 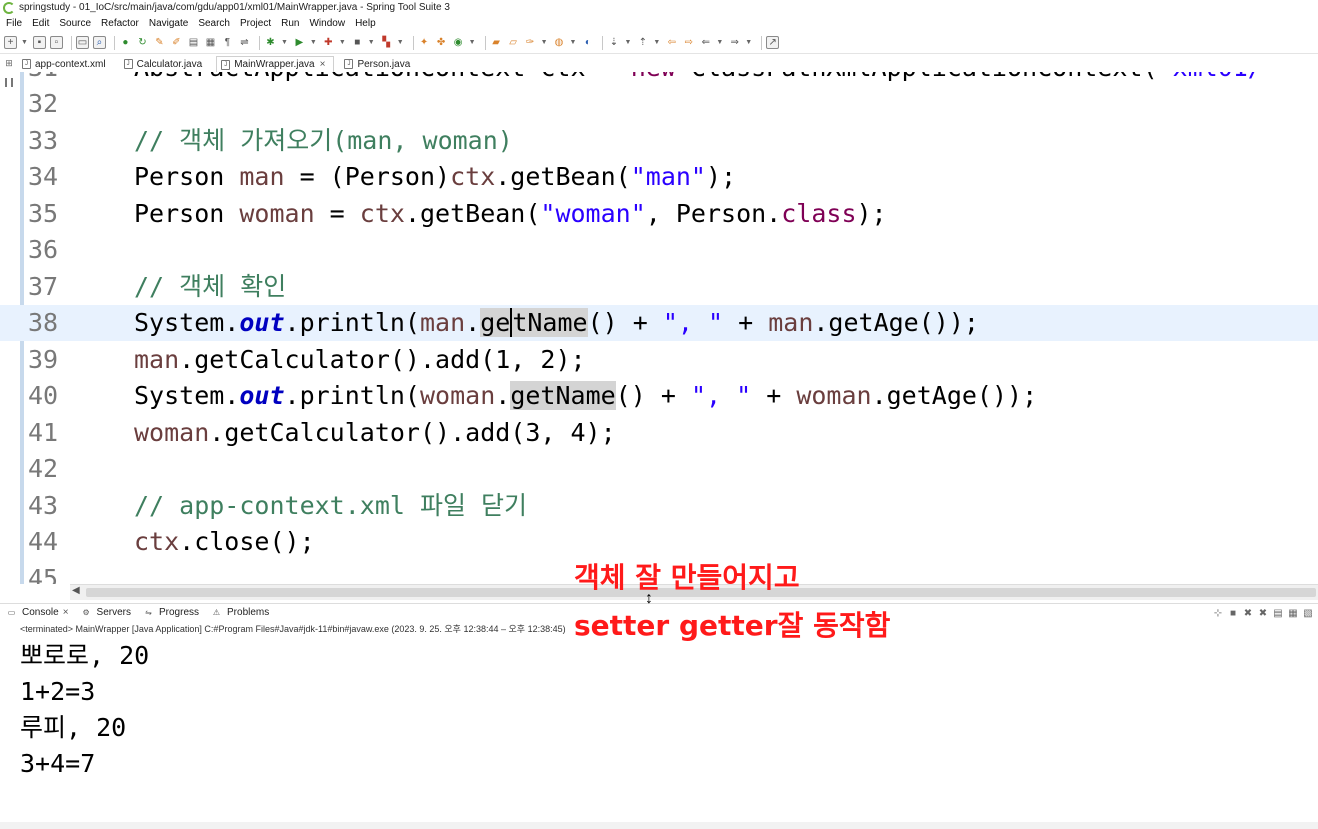 I want to click on code-line: 42, so click(x=659, y=469).